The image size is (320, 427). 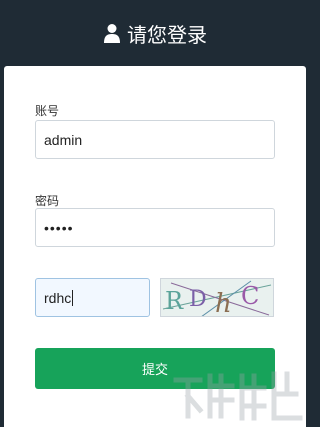 I want to click on account-label: 账号, so click(x=47, y=111).